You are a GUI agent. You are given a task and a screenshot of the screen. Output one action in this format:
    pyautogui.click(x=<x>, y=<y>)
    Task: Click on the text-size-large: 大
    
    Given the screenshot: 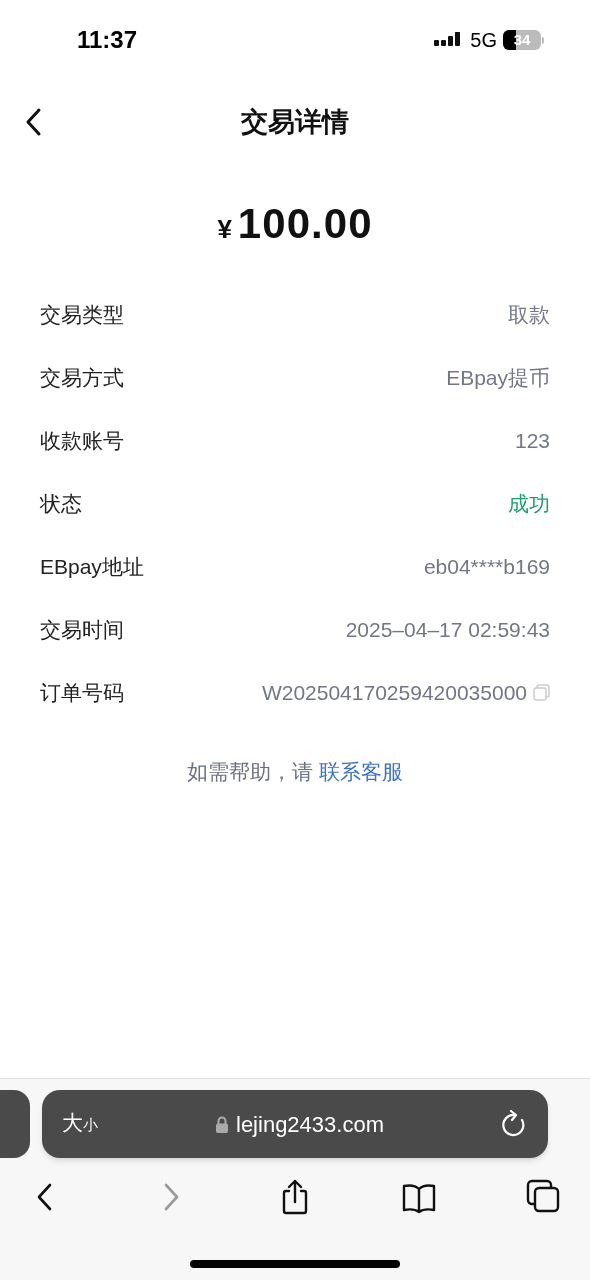 What is the action you would take?
    pyautogui.click(x=72, y=1124)
    